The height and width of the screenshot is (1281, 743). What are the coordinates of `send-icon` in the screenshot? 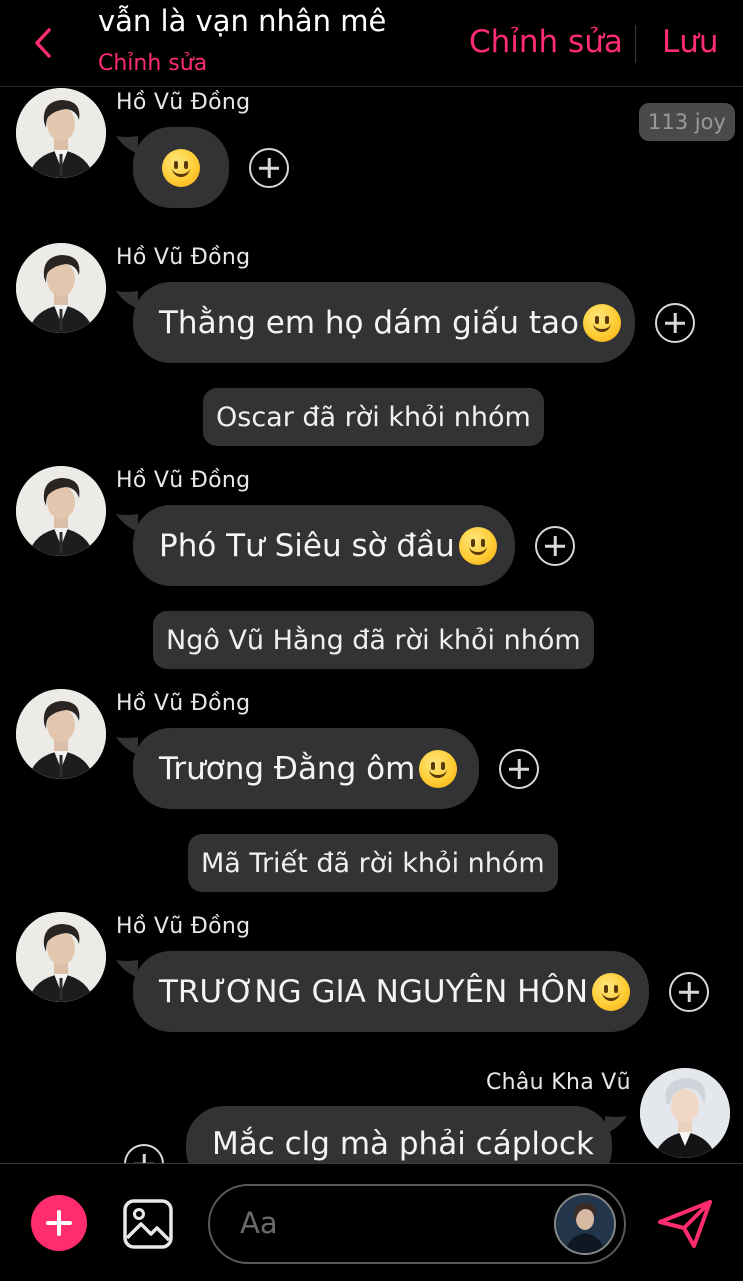 It's located at (685, 1224).